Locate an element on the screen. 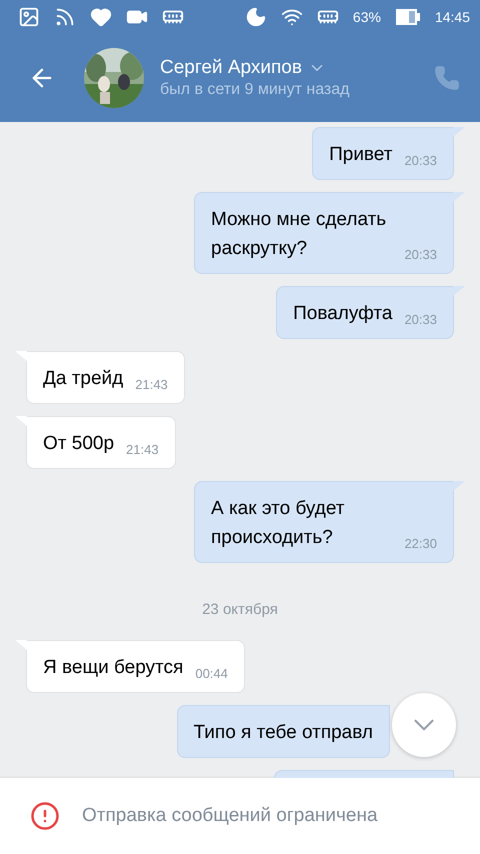 The height and width of the screenshot is (854, 480). warning-icon is located at coordinates (45, 816).